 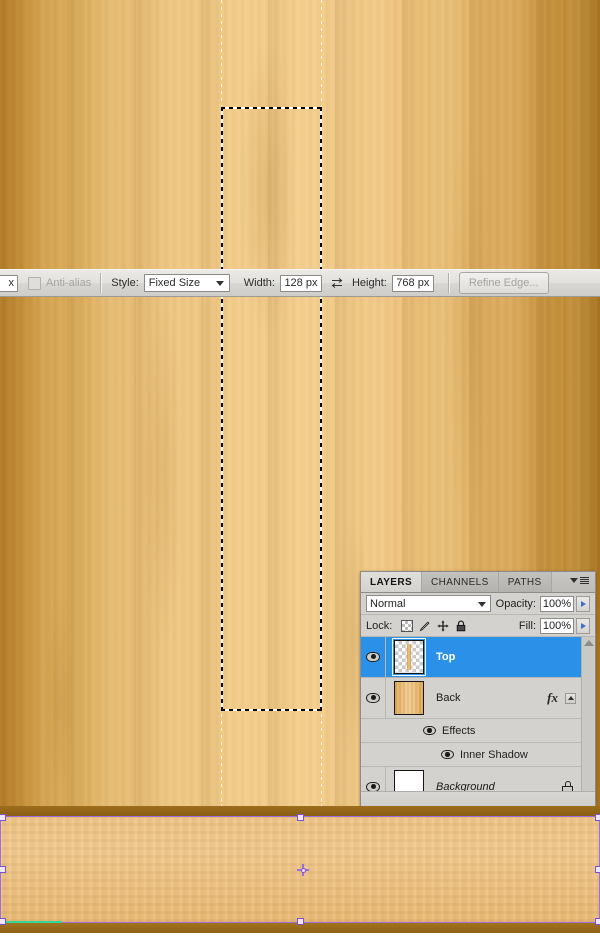 I want to click on layer-name-background: Background, so click(x=497, y=786).